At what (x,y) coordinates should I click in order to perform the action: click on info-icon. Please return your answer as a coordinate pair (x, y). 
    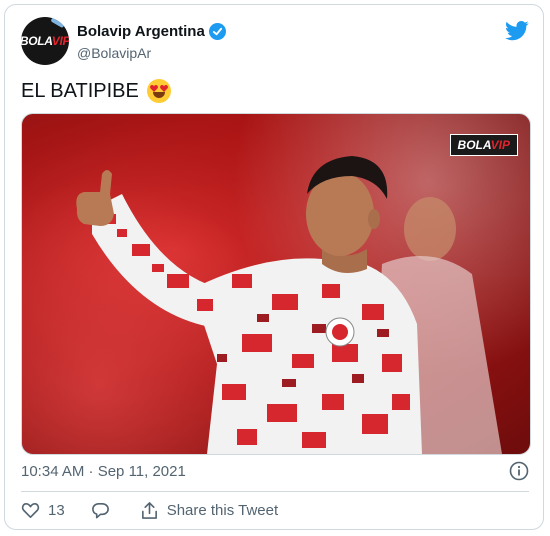
    Looking at the image, I should click on (519, 471).